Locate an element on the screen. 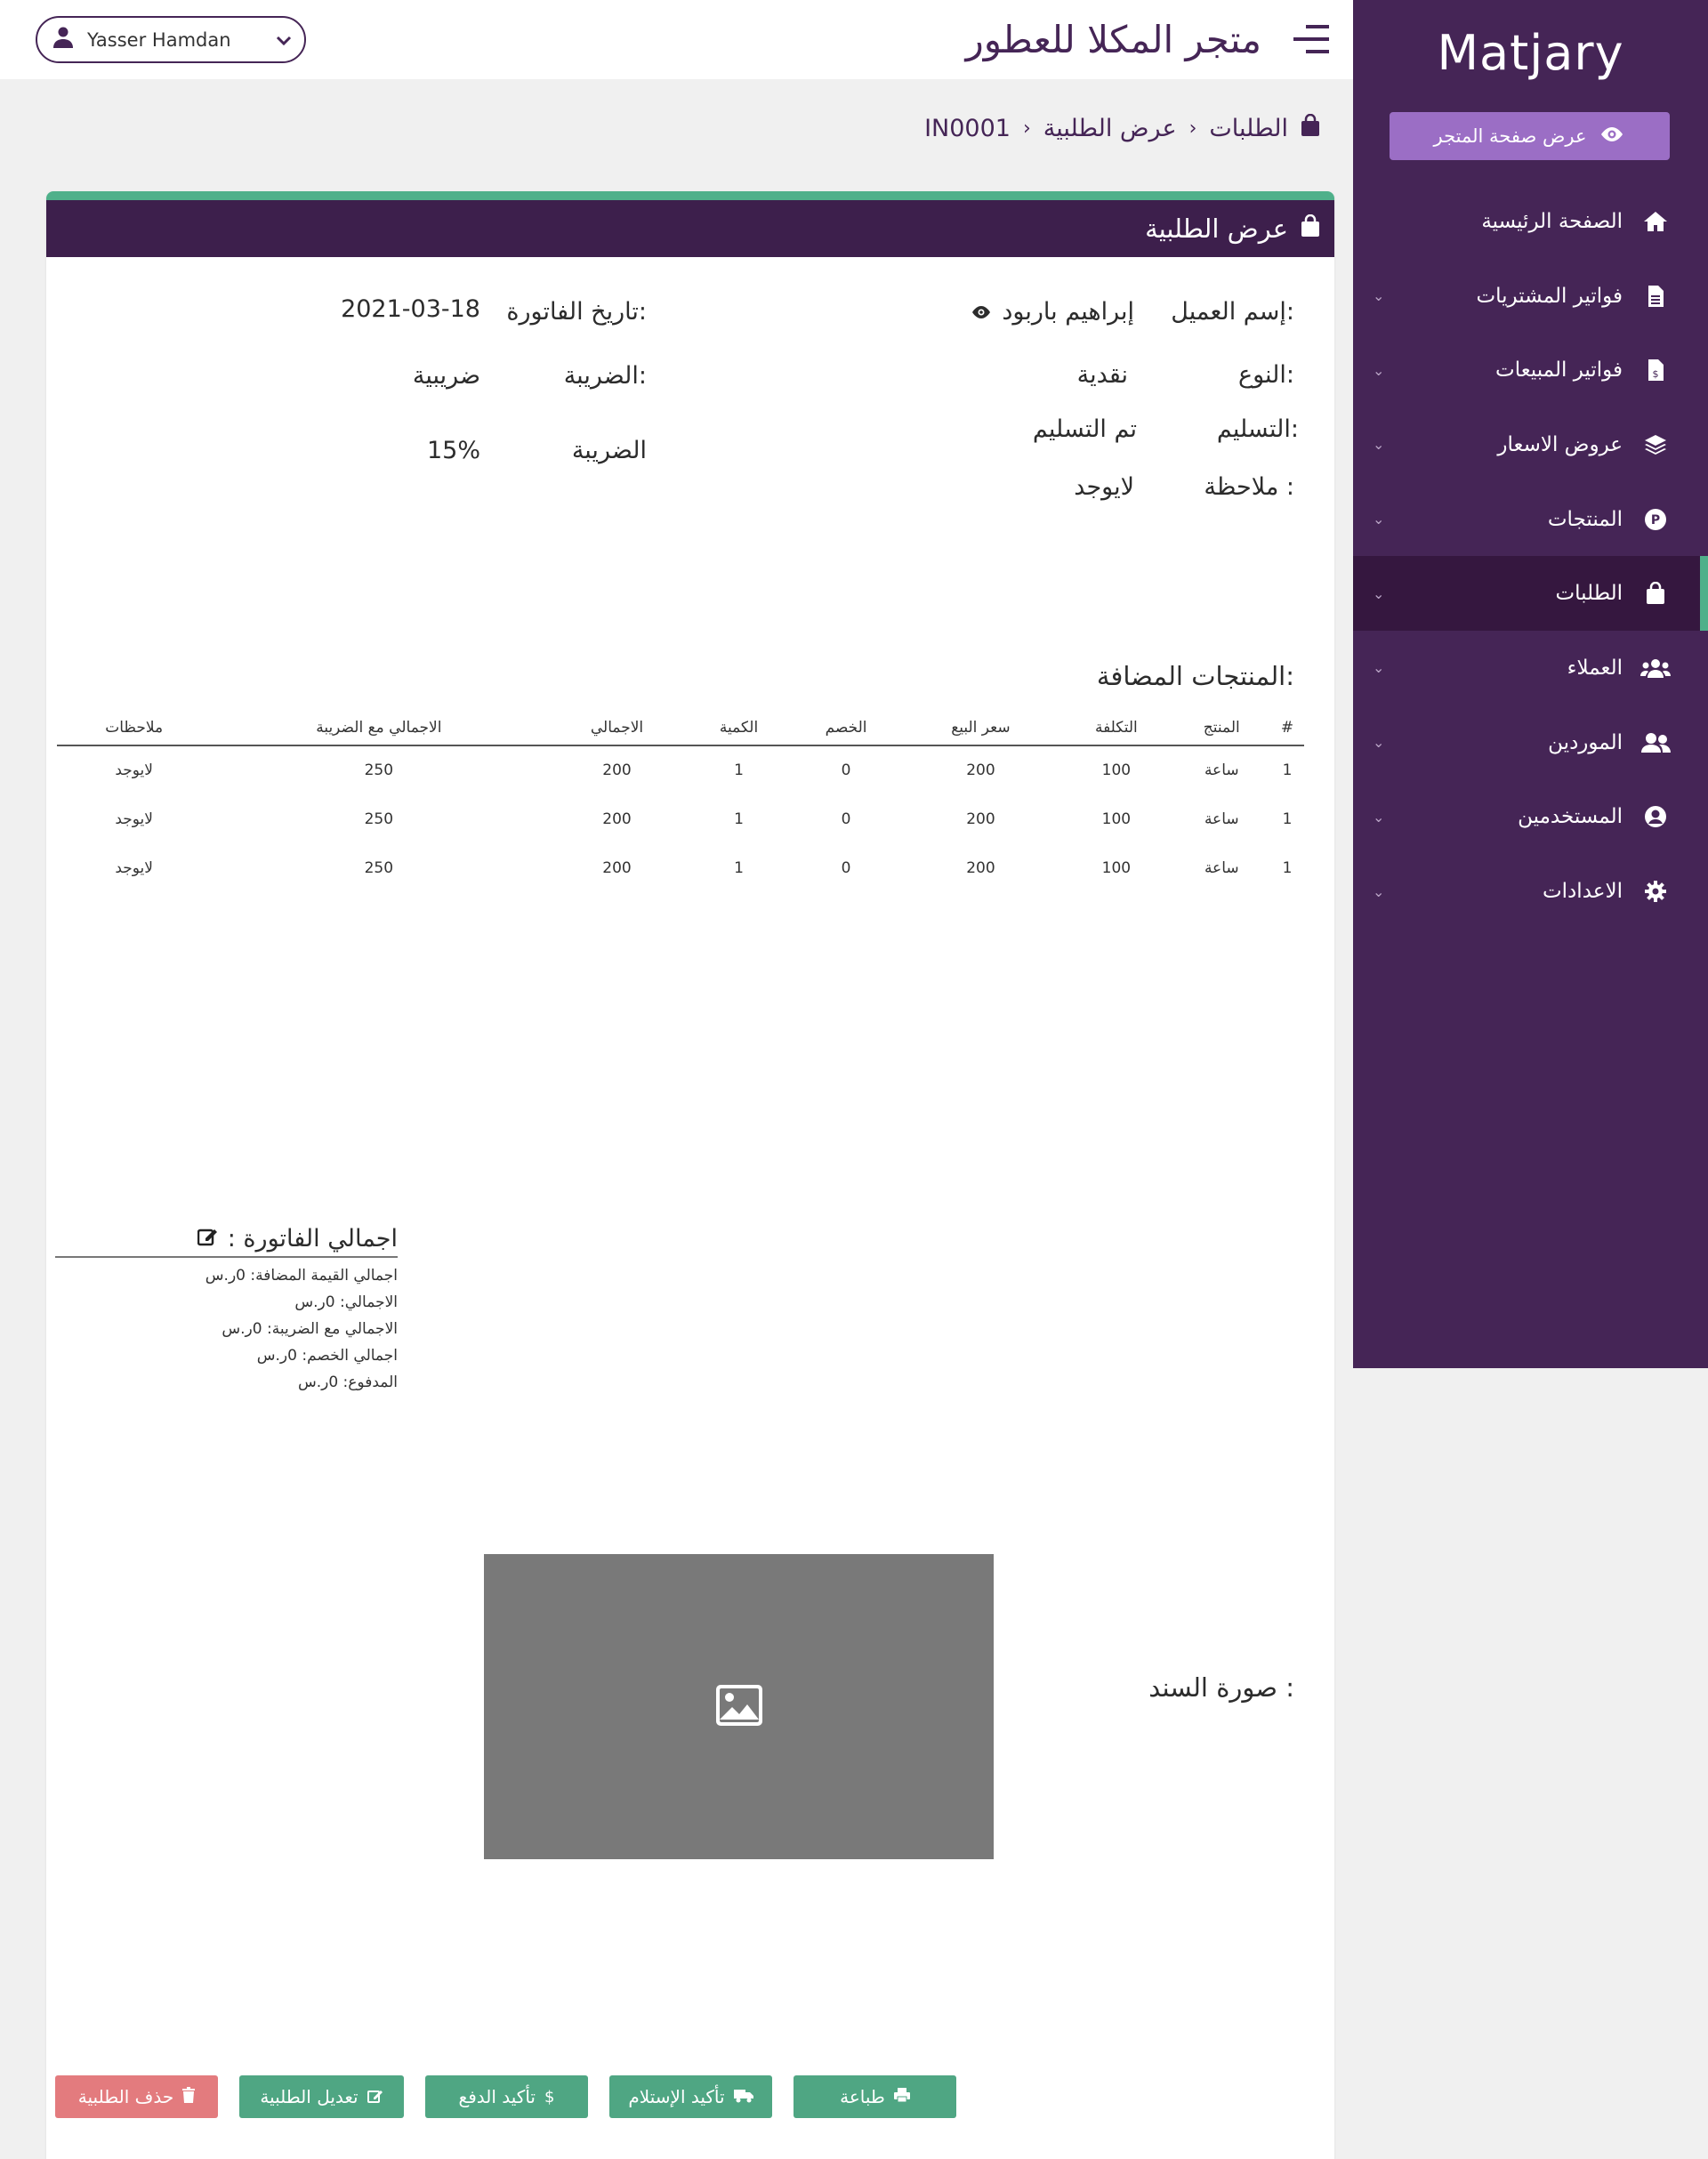  customer-label: إسم العميل: is located at coordinates (1232, 312).